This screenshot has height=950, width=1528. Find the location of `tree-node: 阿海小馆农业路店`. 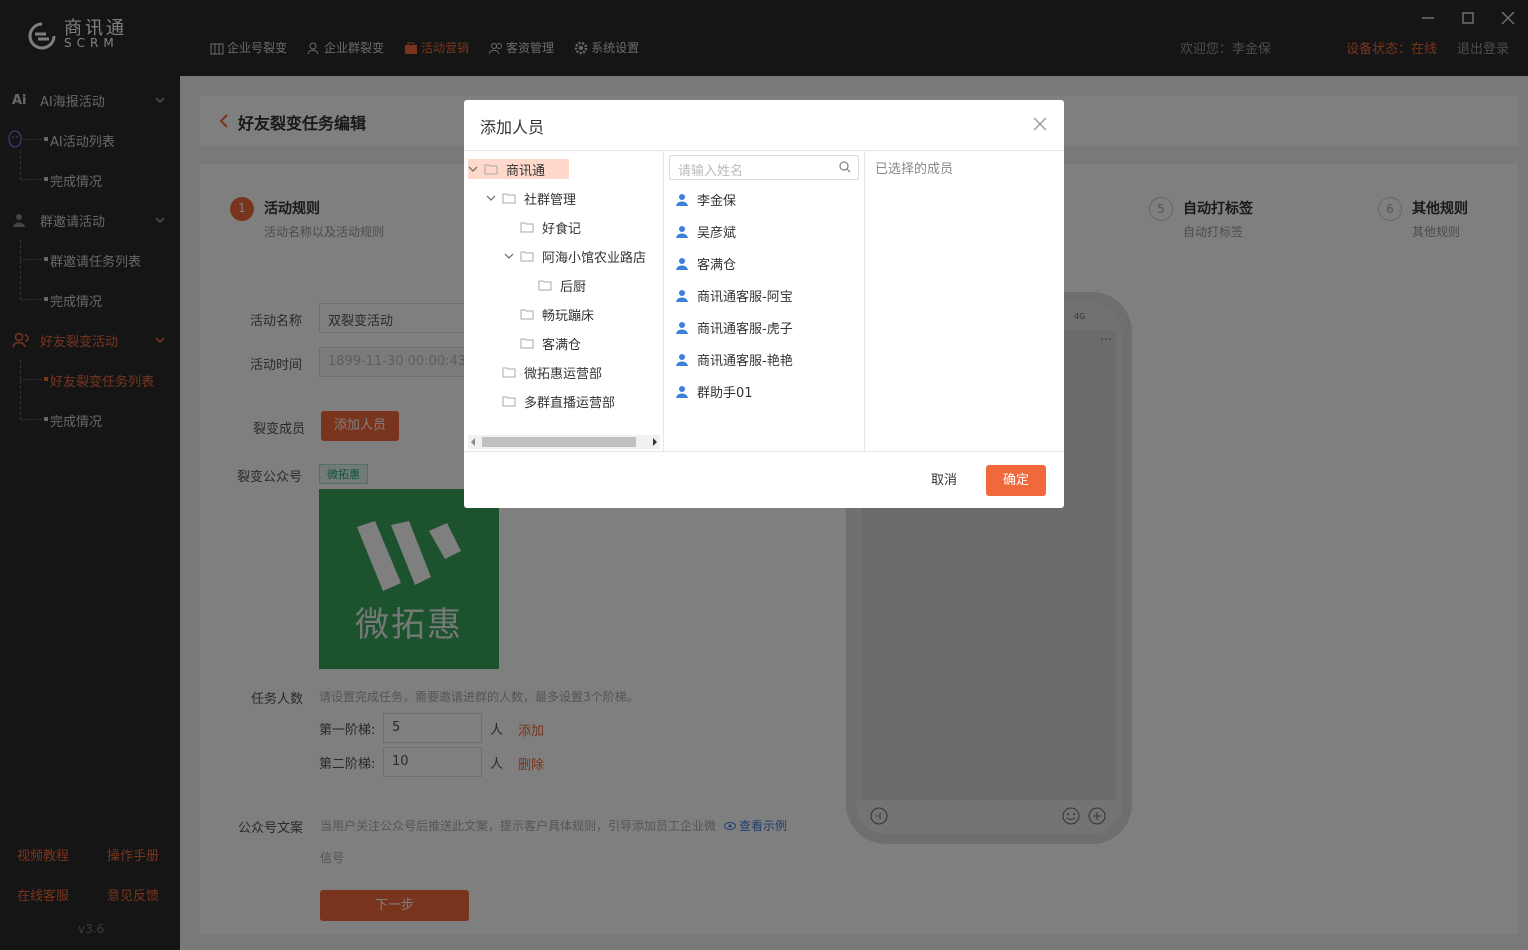

tree-node: 阿海小馆农业路店 is located at coordinates (575, 256).